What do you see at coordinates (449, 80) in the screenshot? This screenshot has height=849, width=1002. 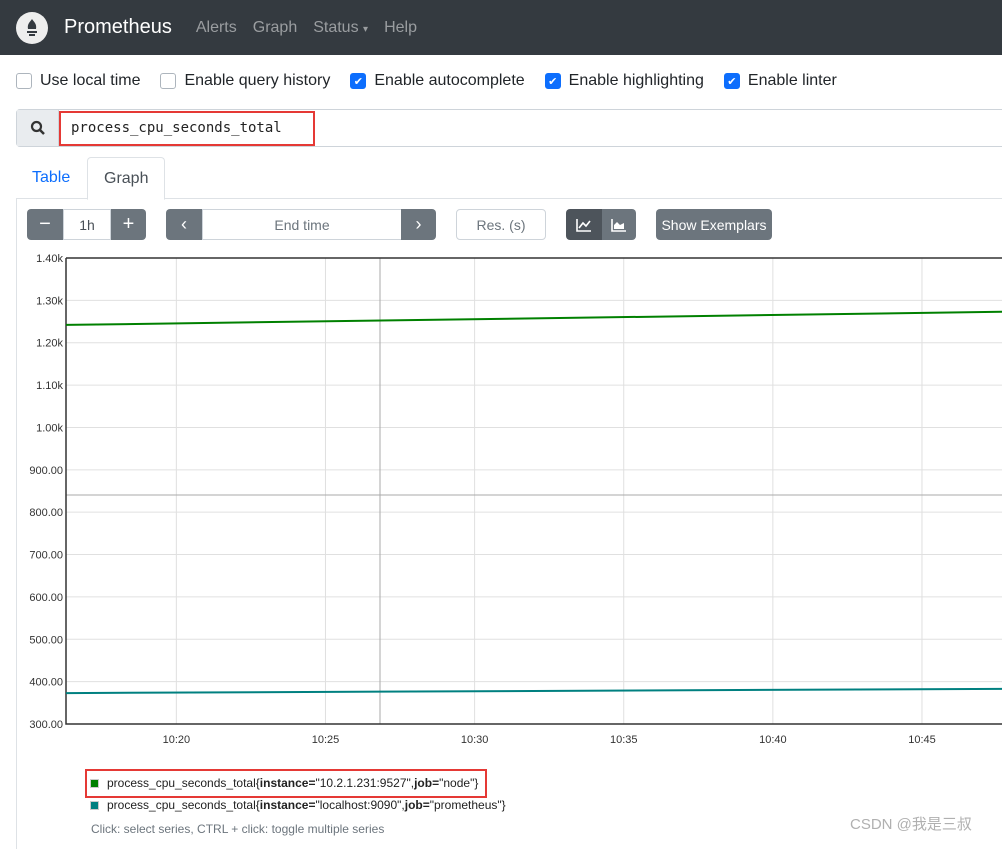 I see `option-label: Enable autocomplete` at bounding box center [449, 80].